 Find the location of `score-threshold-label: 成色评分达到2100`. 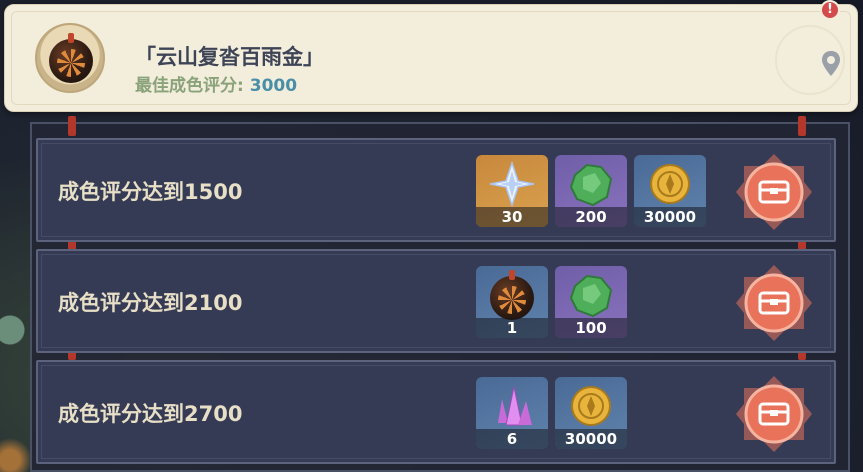

score-threshold-label: 成色评分达到2100 is located at coordinates (150, 303).